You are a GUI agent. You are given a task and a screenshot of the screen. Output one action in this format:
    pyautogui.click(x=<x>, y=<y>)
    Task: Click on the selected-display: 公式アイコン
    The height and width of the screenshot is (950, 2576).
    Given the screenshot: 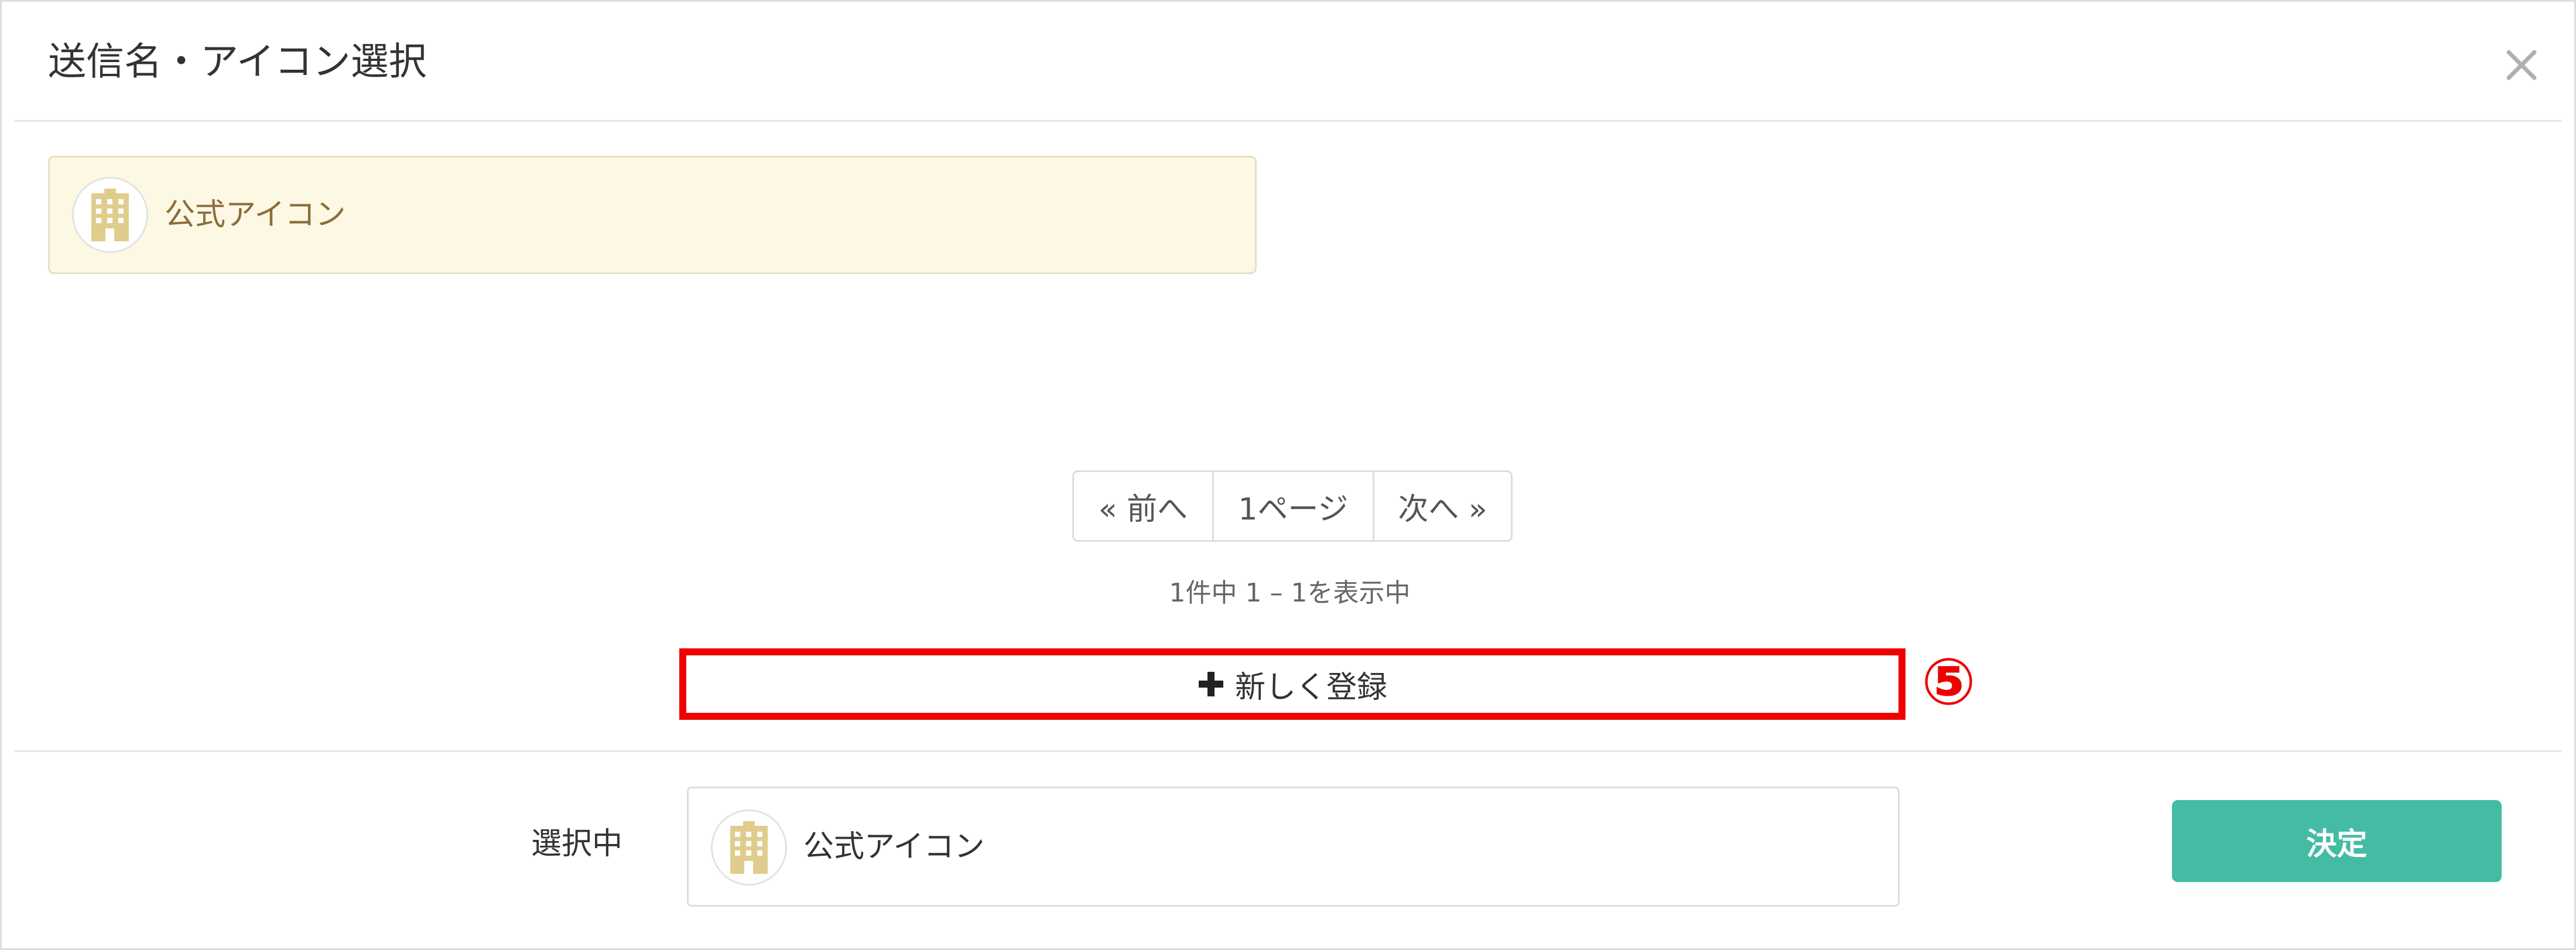 What is the action you would take?
    pyautogui.click(x=1293, y=847)
    